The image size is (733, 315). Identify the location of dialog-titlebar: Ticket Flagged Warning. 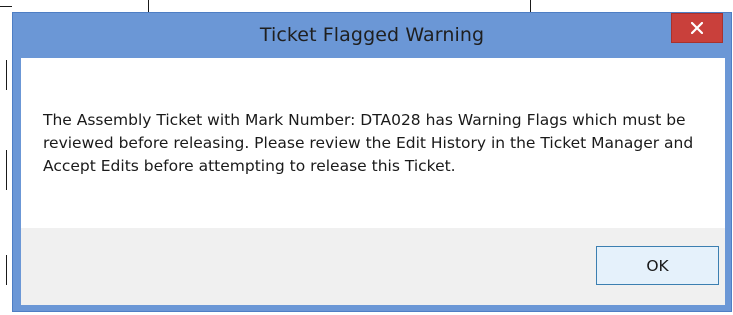
(372, 35).